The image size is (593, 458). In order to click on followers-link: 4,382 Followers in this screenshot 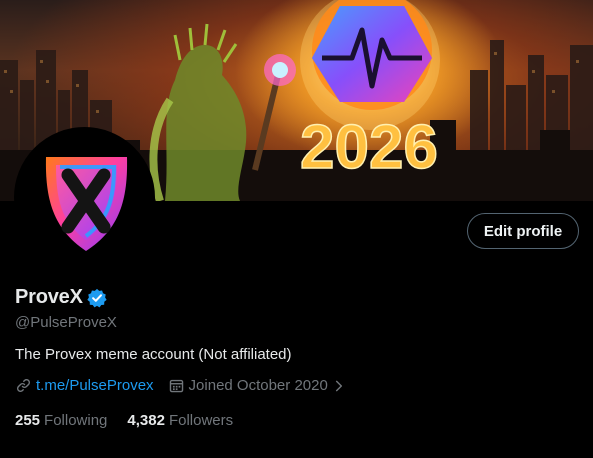, I will do `click(180, 420)`.